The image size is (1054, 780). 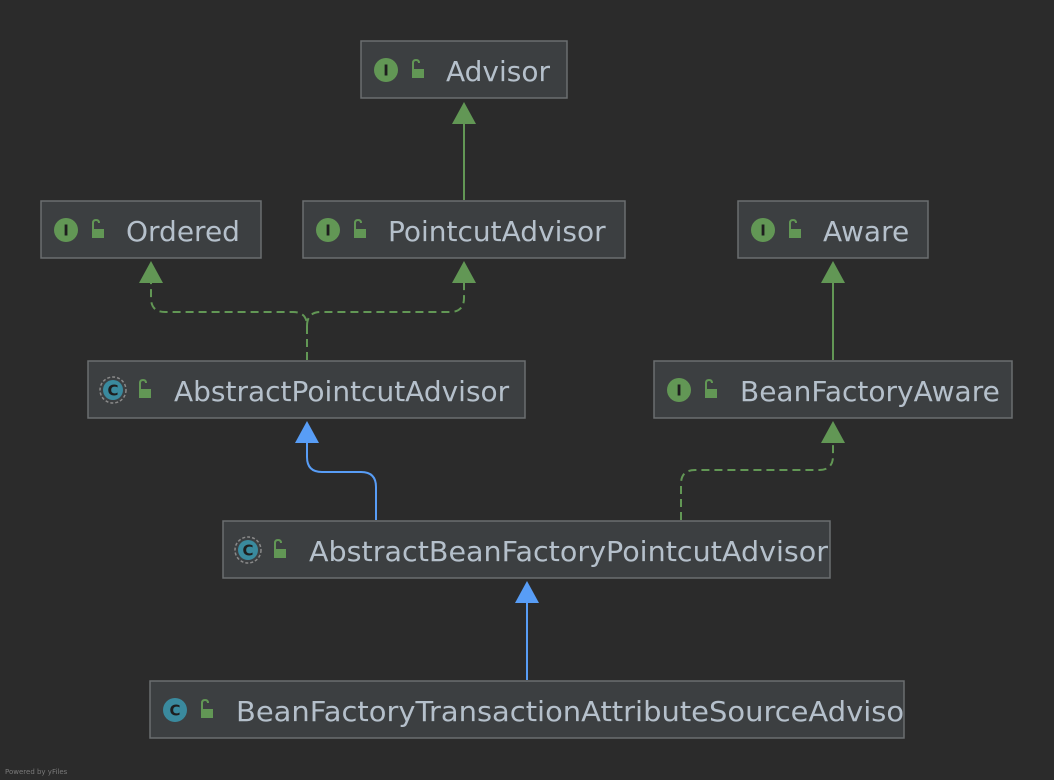 What do you see at coordinates (527, 630) in the screenshot?
I see `edge-bftasa-abfpa` at bounding box center [527, 630].